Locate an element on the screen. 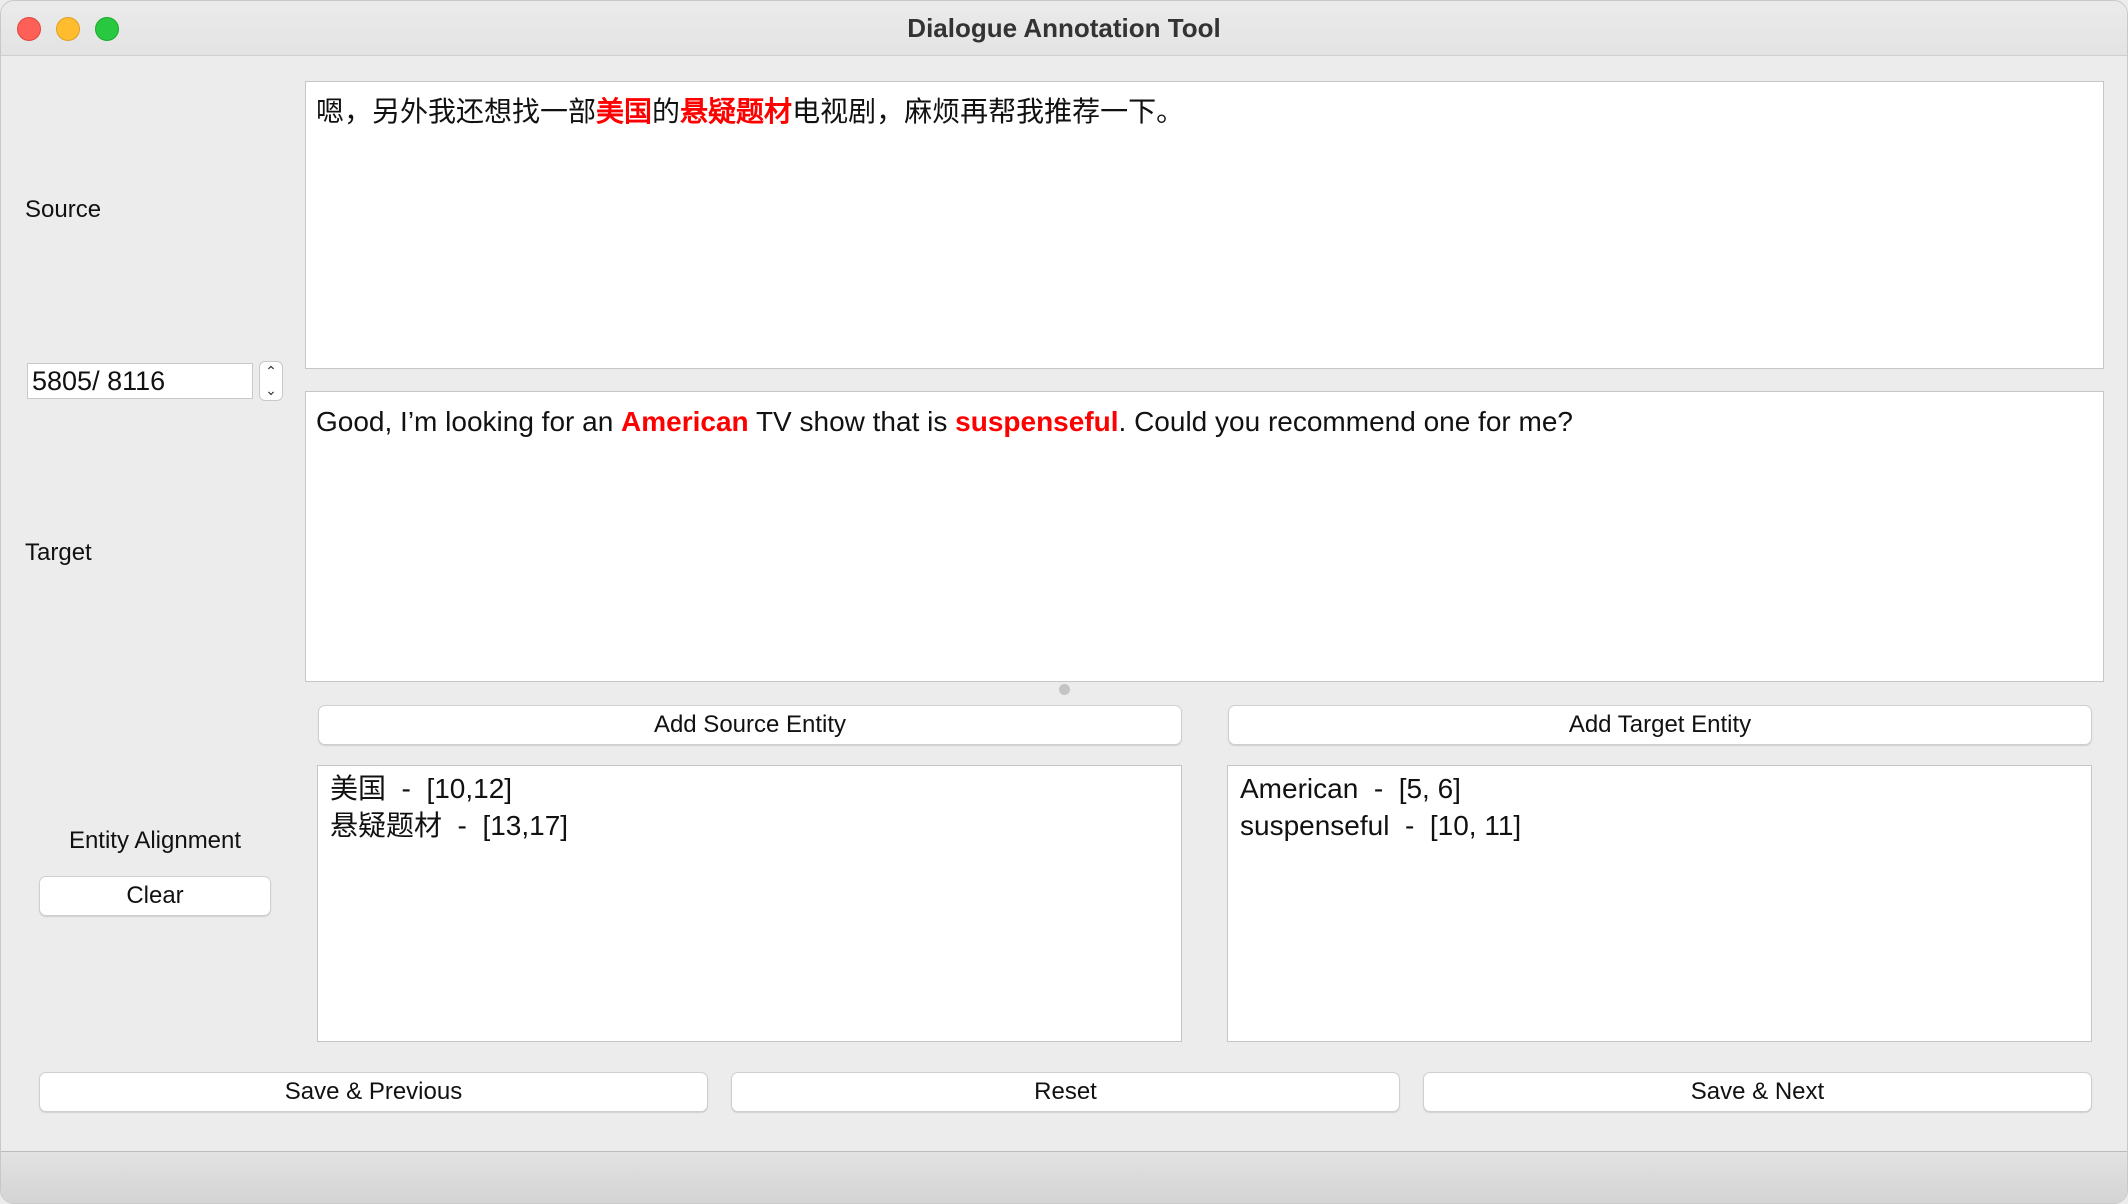 The height and width of the screenshot is (1204, 2128). source-entity-list: 美国 - [10,12] 悬疑题材 - [13,17] is located at coordinates (749, 903).